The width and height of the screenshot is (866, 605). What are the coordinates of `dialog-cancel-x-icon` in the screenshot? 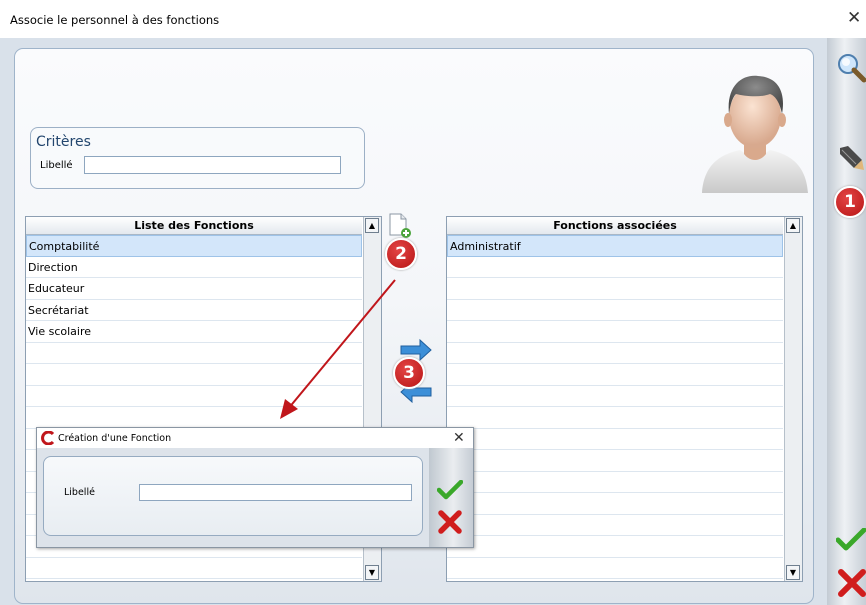 It's located at (450, 522).